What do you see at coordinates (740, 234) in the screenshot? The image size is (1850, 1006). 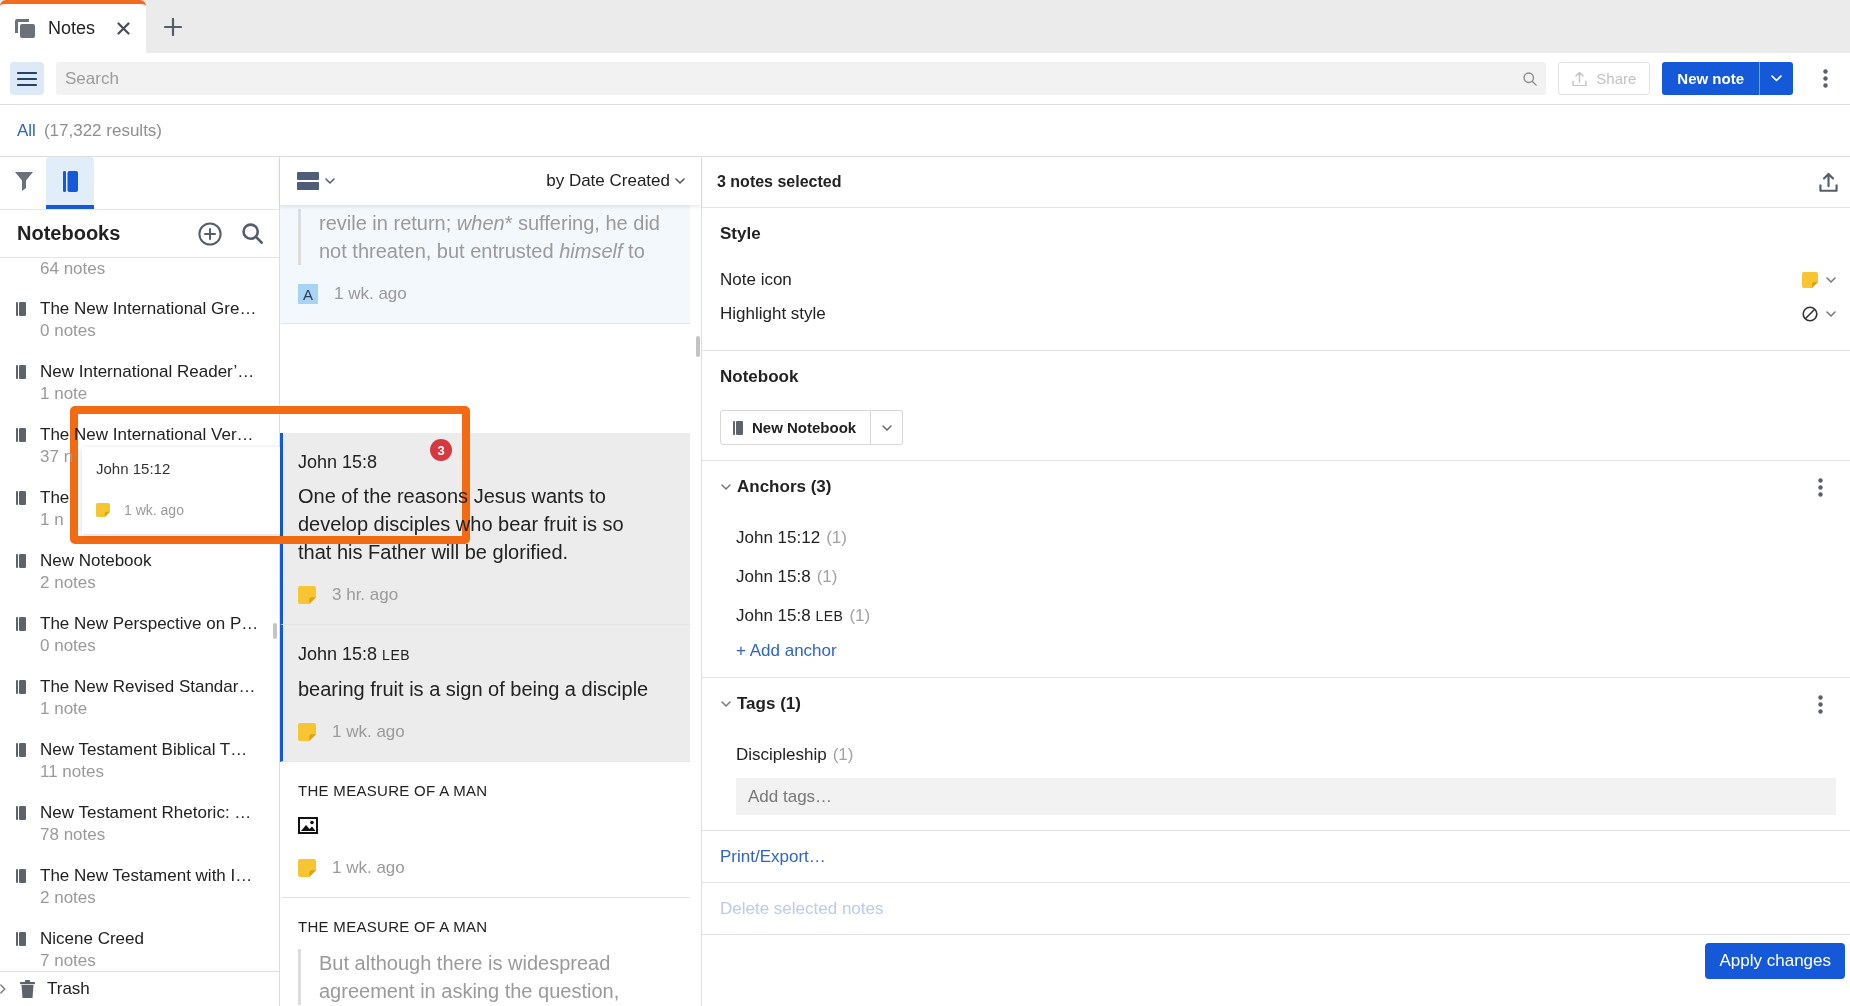 I see `section-title: Style` at bounding box center [740, 234].